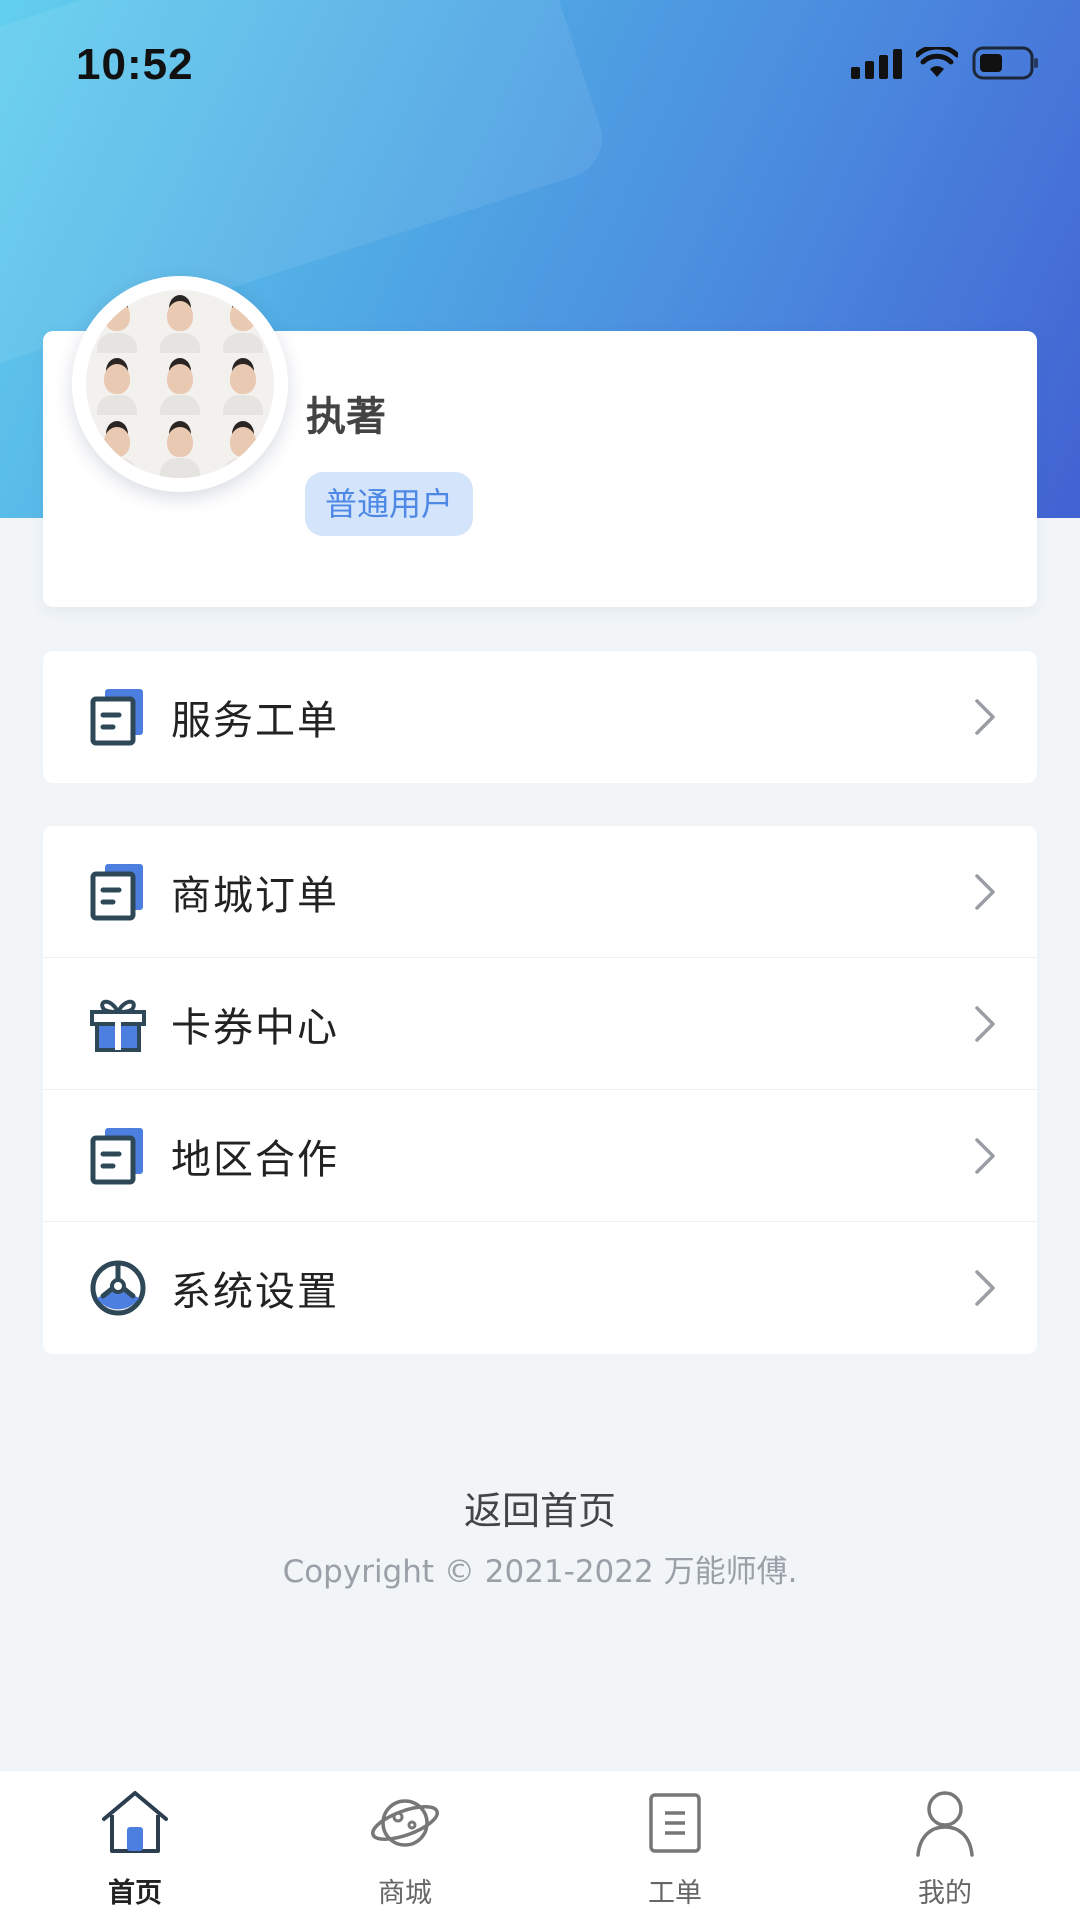 The height and width of the screenshot is (1920, 1080). I want to click on tab-label: 首页, so click(135, 1893).